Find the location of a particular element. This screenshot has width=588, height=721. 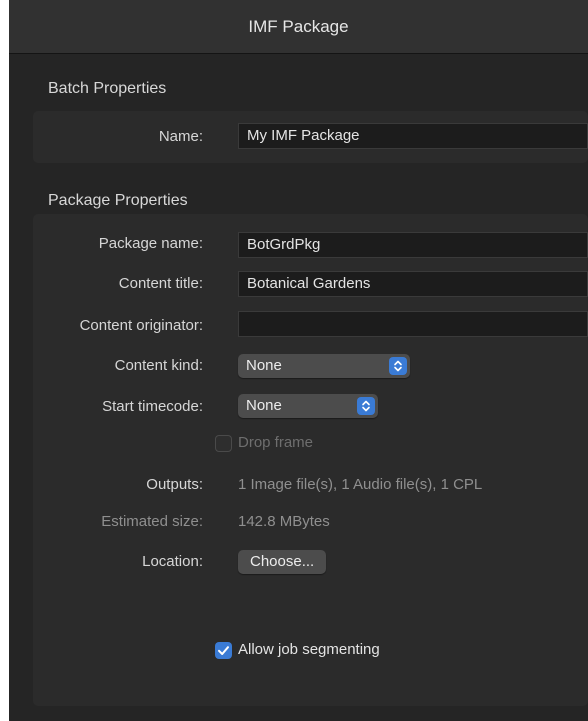

start-timecode-value: None is located at coordinates (264, 405).